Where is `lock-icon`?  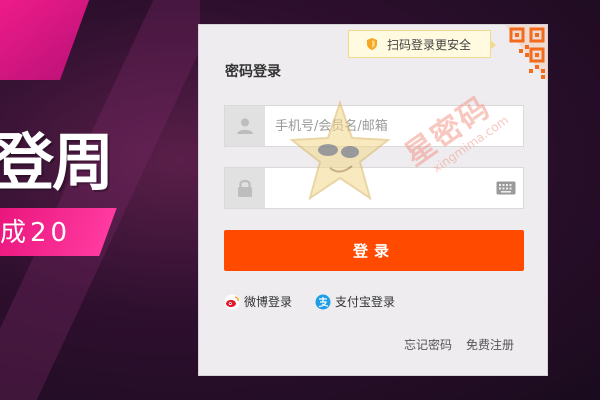
lock-icon is located at coordinates (245, 188).